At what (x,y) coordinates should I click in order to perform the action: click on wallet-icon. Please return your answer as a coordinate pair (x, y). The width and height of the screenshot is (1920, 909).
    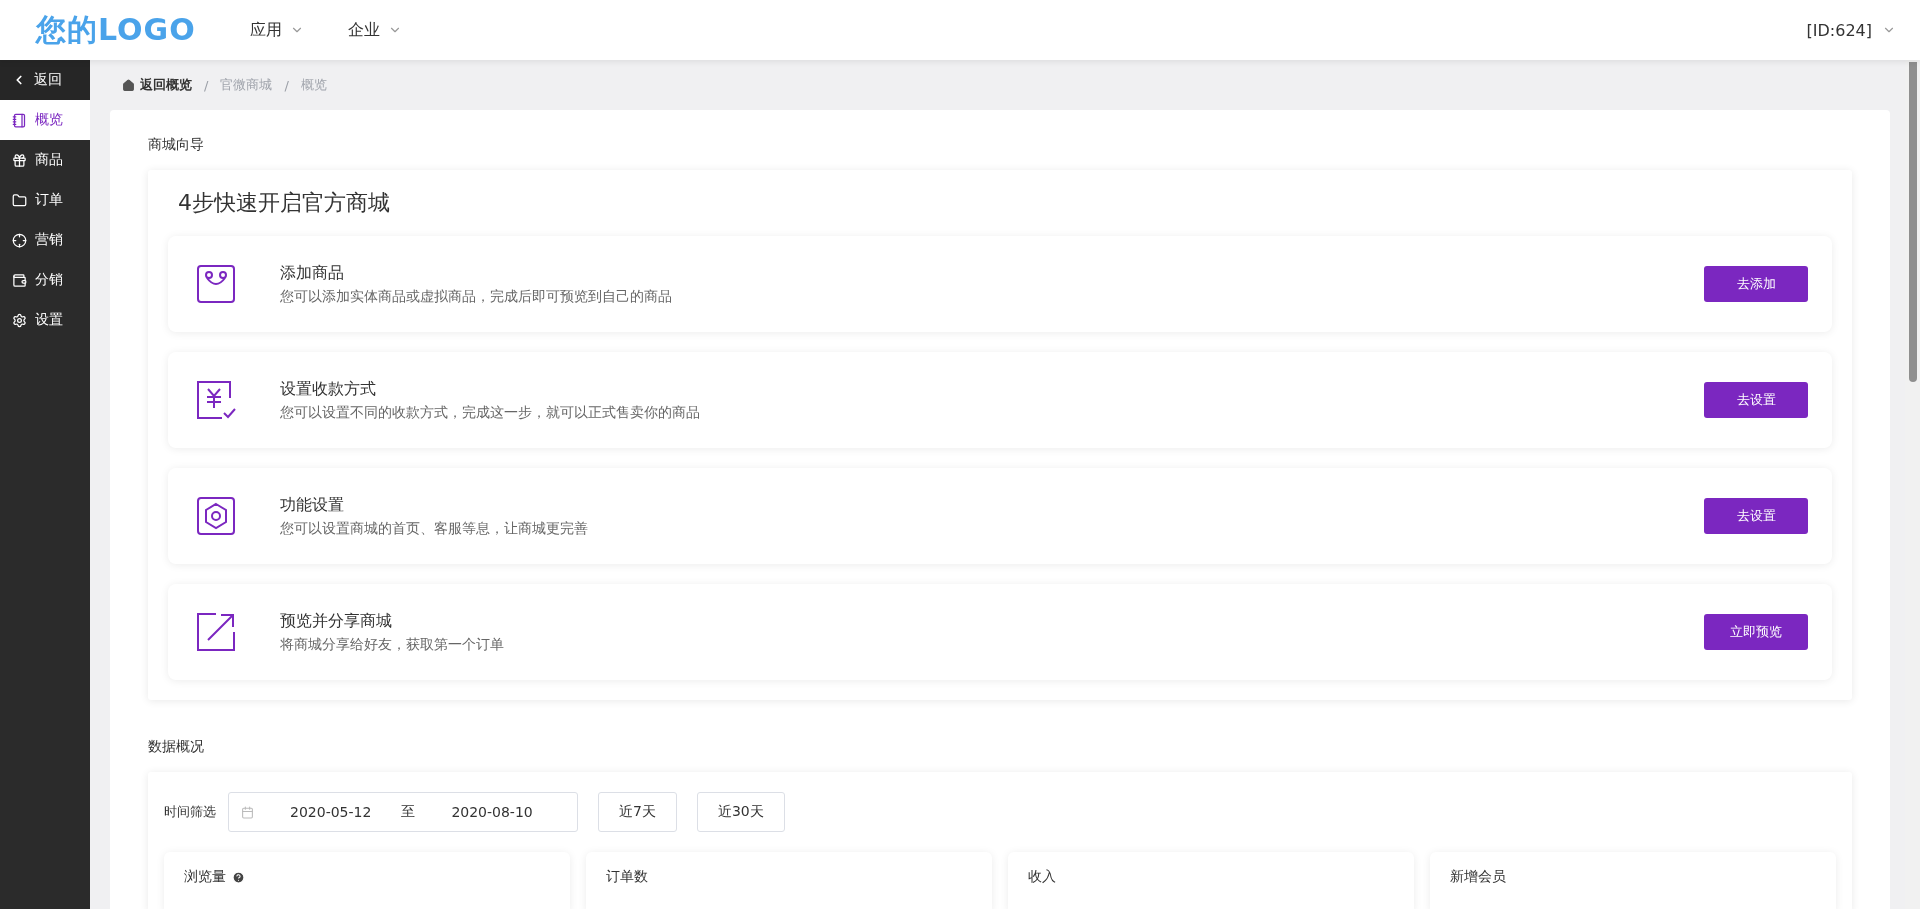
    Looking at the image, I should click on (19, 280).